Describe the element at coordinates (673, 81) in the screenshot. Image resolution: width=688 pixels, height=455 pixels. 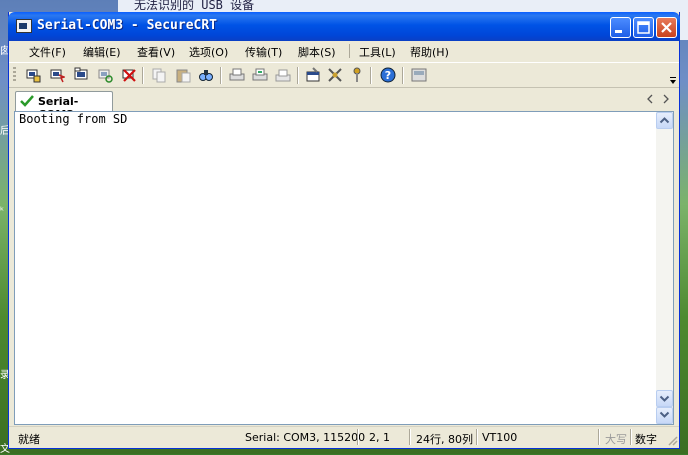
I see `toolbar-overflow-icon` at that location.